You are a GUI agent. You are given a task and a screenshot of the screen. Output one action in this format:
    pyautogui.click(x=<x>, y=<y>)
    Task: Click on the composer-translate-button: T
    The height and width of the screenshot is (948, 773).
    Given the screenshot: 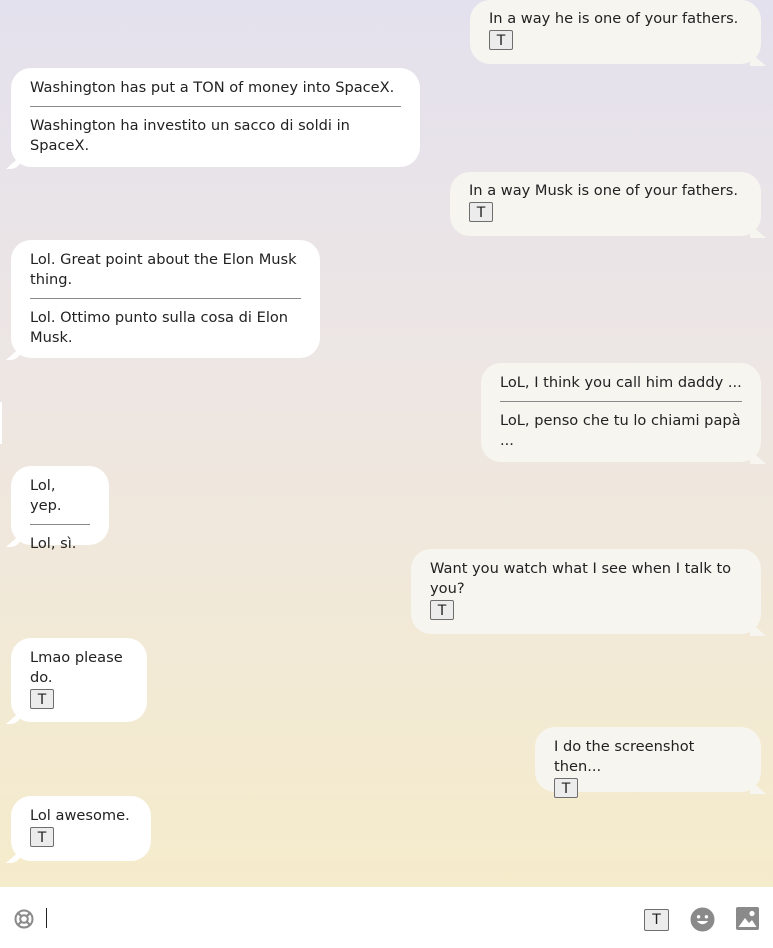 What is the action you would take?
    pyautogui.click(x=656, y=920)
    